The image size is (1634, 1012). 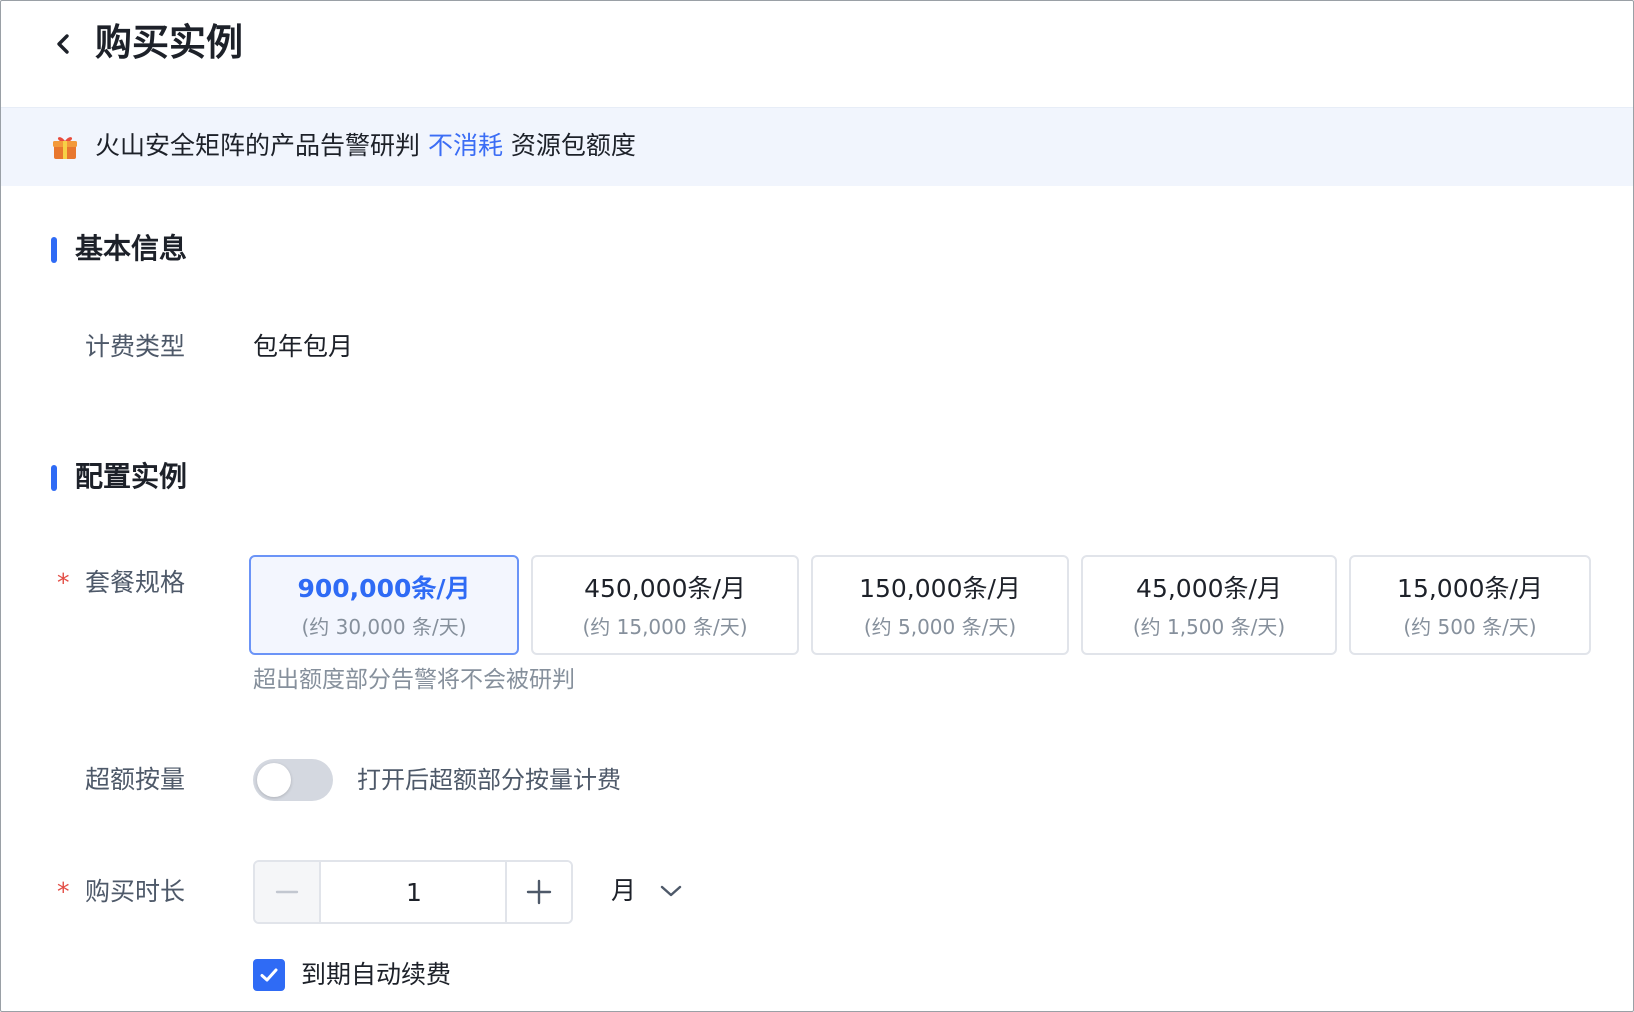 I want to click on banner-text-before: 火山安全矩阵的产品告警研判, so click(x=261, y=145).